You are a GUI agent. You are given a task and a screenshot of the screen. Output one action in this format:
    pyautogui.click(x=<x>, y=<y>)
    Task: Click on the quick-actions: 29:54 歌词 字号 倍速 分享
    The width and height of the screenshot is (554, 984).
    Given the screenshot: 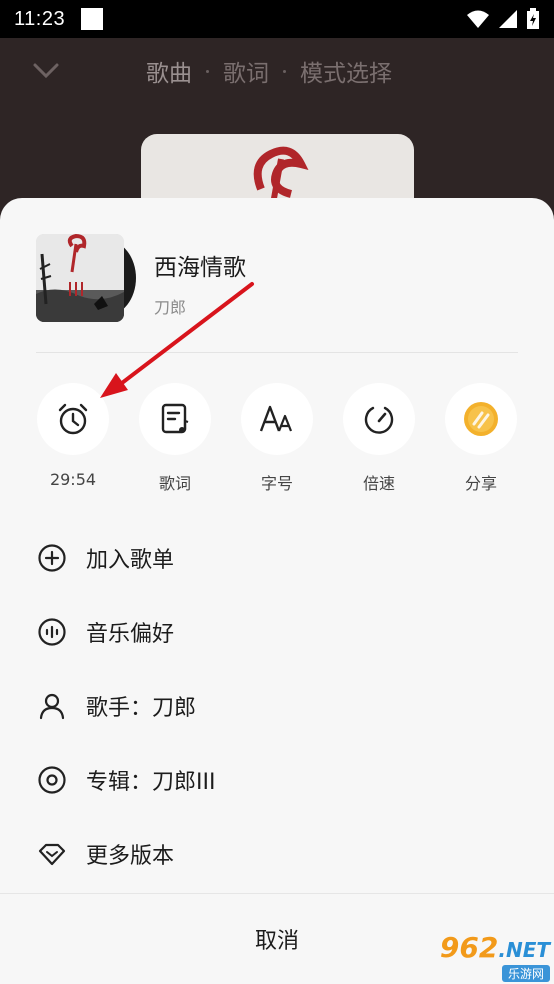 What is the action you would take?
    pyautogui.click(x=277, y=438)
    